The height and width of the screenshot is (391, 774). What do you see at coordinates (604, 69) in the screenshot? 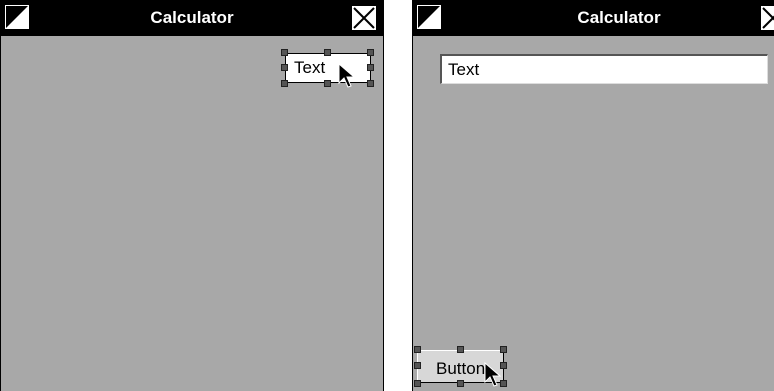
I see `text-field: Text` at bounding box center [604, 69].